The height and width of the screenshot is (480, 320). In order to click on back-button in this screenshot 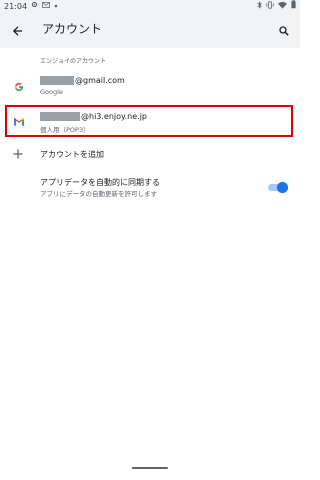, I will do `click(18, 30)`.